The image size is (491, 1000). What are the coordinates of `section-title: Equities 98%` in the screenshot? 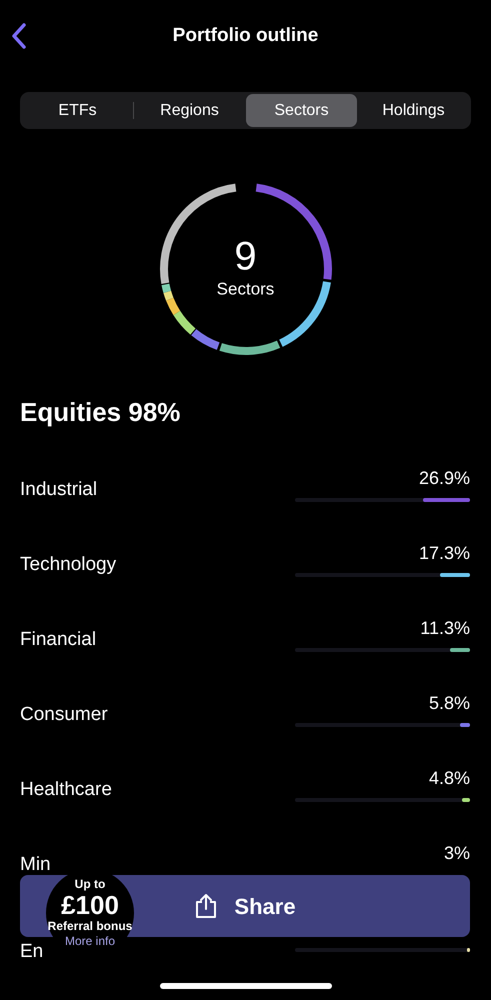 It's located at (101, 412).